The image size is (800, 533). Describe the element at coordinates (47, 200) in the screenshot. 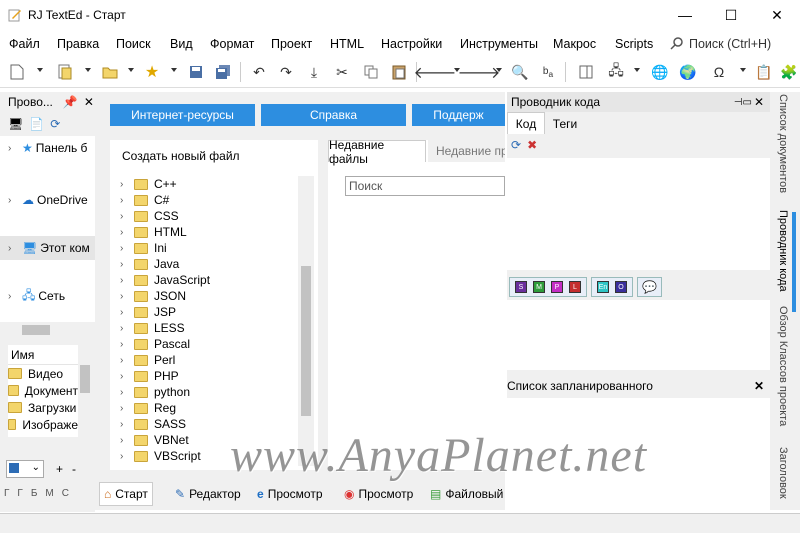

I see `tree-item: › ☁ OneDrive` at that location.